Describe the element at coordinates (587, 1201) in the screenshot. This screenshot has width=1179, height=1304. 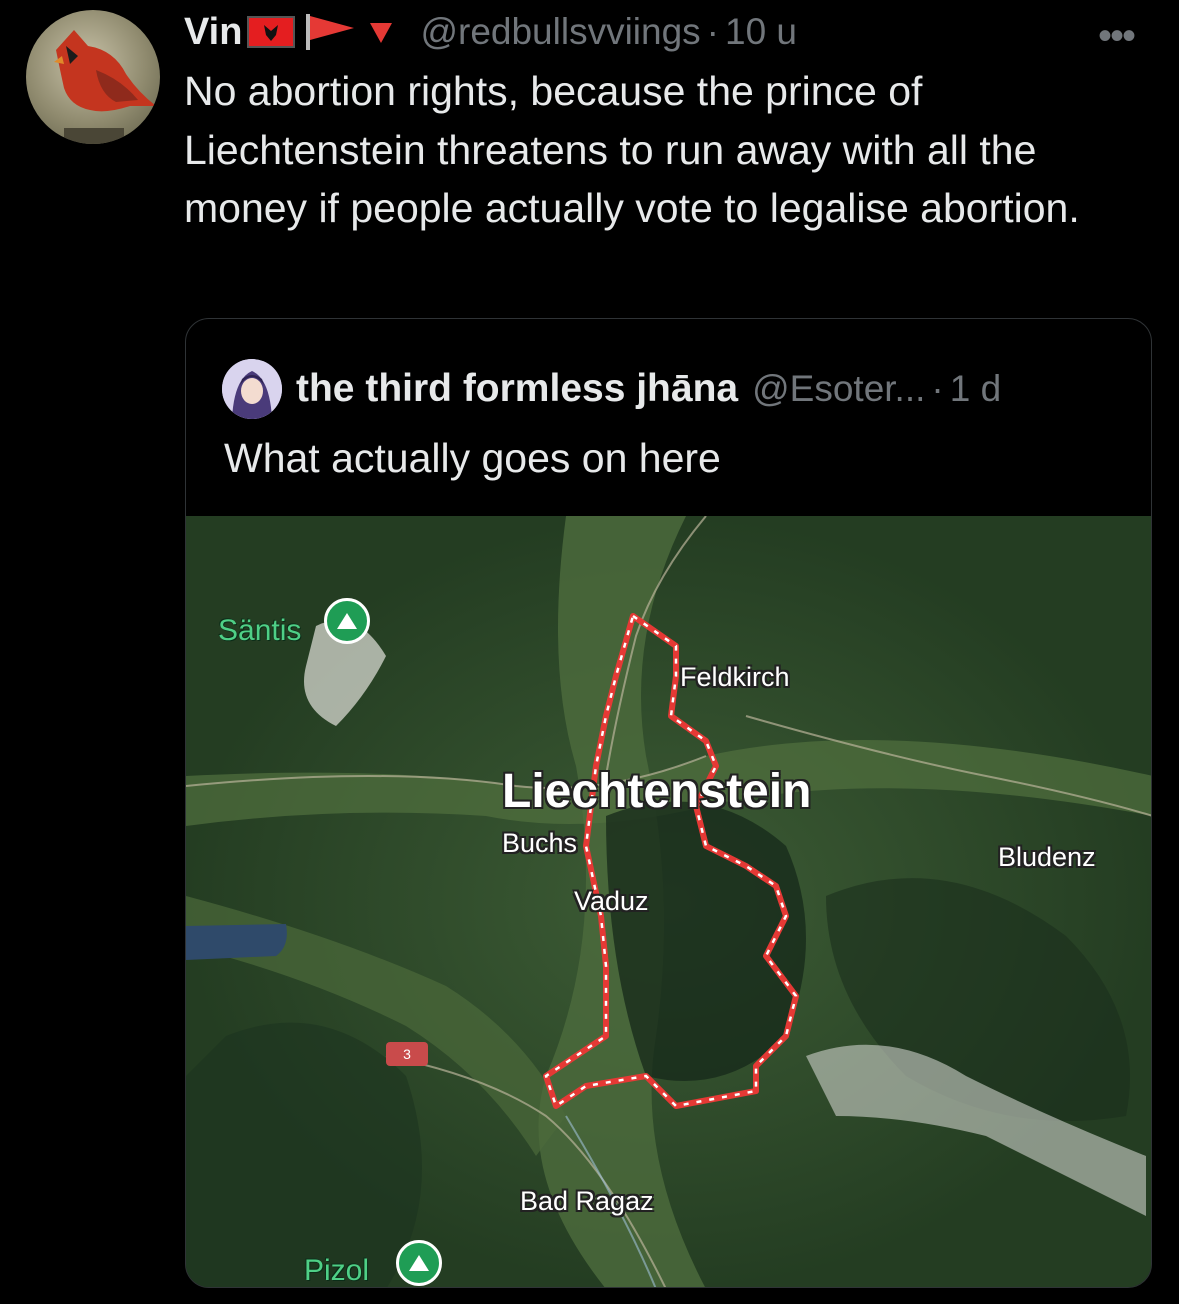
I see `map-label-bad-ragaz: Bad Ragaz` at that location.